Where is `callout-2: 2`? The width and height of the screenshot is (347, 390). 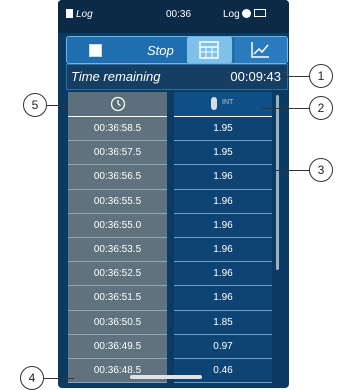
callout-2: 2 is located at coordinates (321, 108).